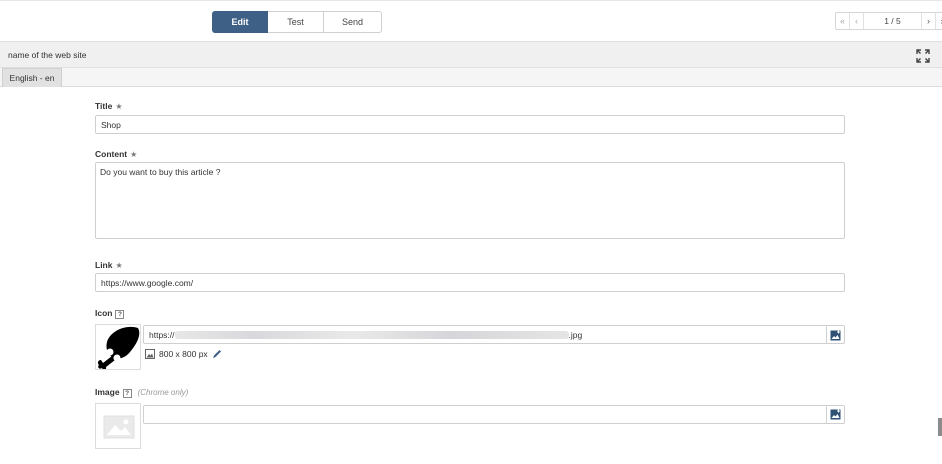 Image resolution: width=942 pixels, height=464 pixels. I want to click on page-indicator: 1 / 5, so click(893, 21).